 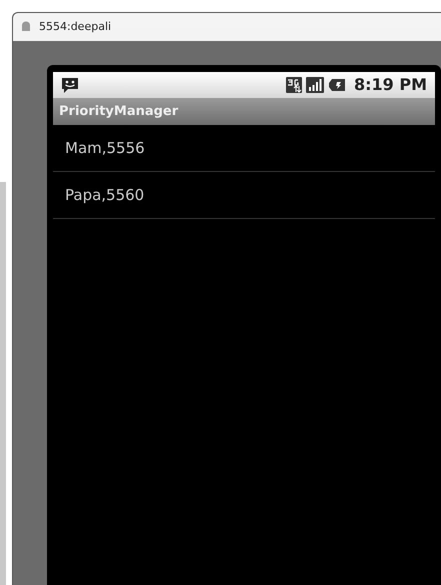 I want to click on battery-icon, so click(x=337, y=85).